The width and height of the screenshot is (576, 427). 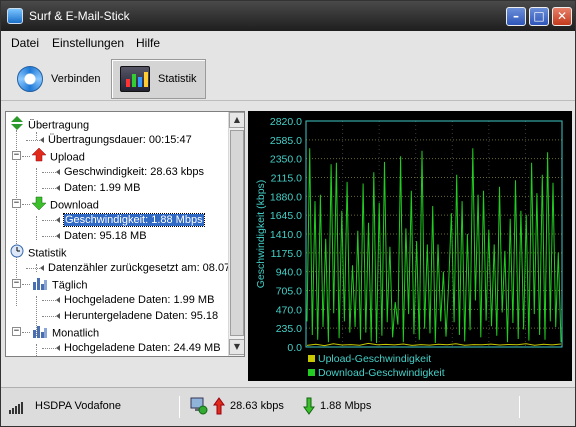 I want to click on tree-item: Monatlich, so click(x=62, y=332).